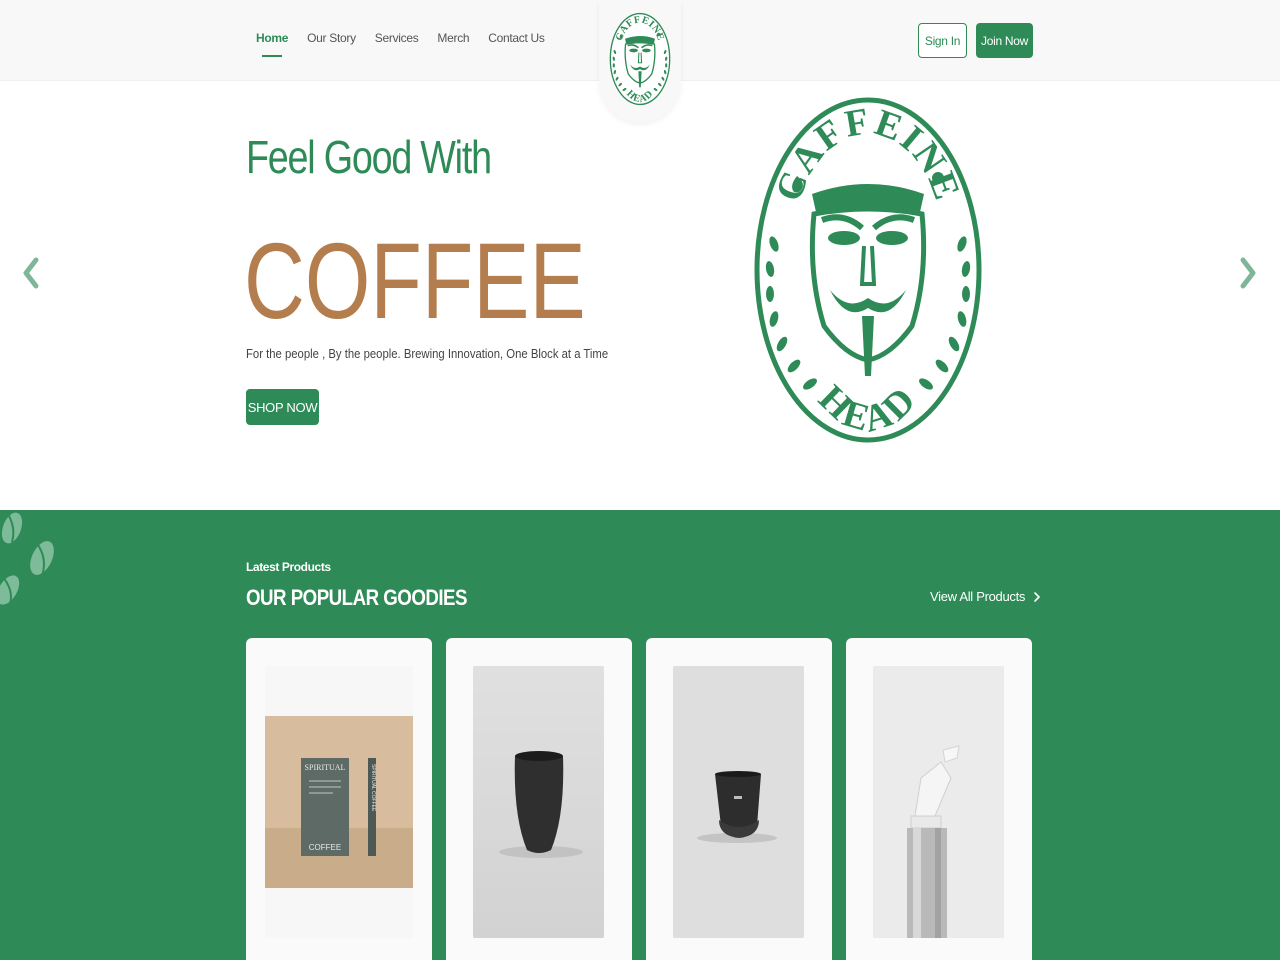 The image size is (1280, 960). What do you see at coordinates (27, 558) in the screenshot?
I see `coffee-bean-icon` at bounding box center [27, 558].